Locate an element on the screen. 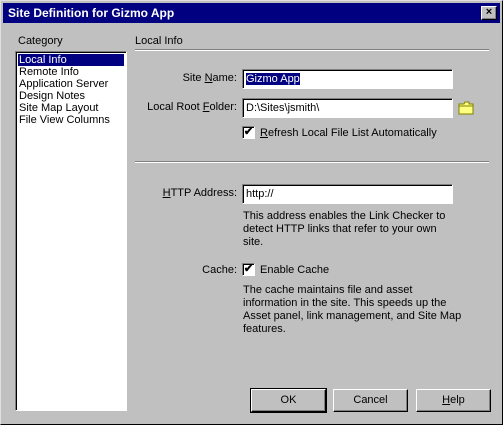  category-item-design-notes: Design Notes is located at coordinates (71, 96).